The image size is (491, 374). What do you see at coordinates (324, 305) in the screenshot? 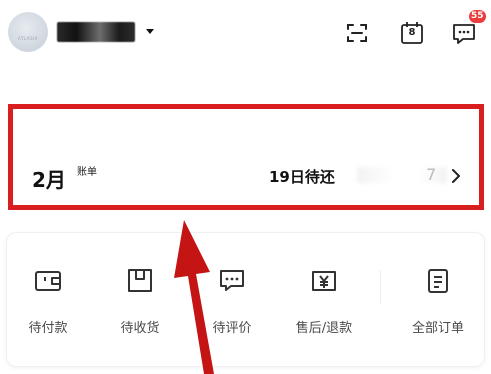
I see `order-item-after-sale: 售后/退款` at bounding box center [324, 305].